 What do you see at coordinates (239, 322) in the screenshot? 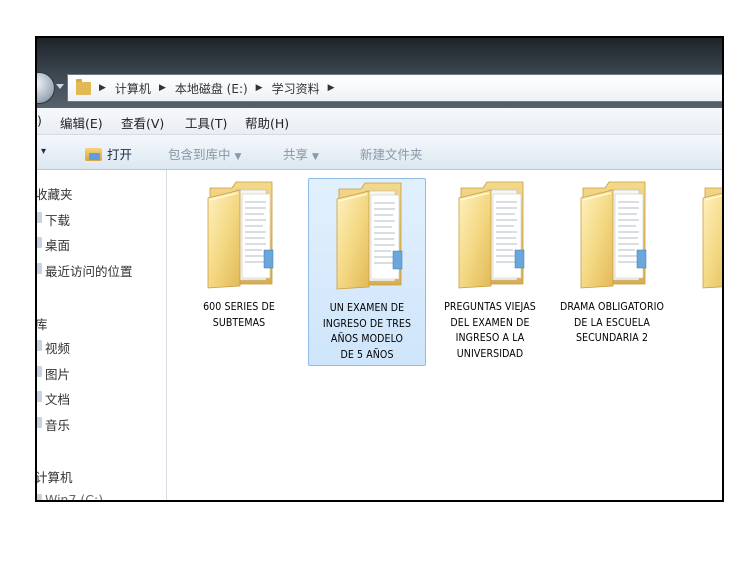
I see `folder-name-line: SUBTEMAS` at bounding box center [239, 322].